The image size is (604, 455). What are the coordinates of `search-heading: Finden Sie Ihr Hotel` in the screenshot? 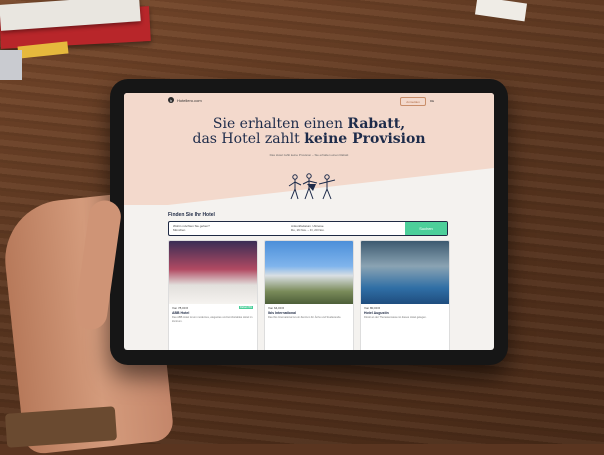 It's located at (191, 215).